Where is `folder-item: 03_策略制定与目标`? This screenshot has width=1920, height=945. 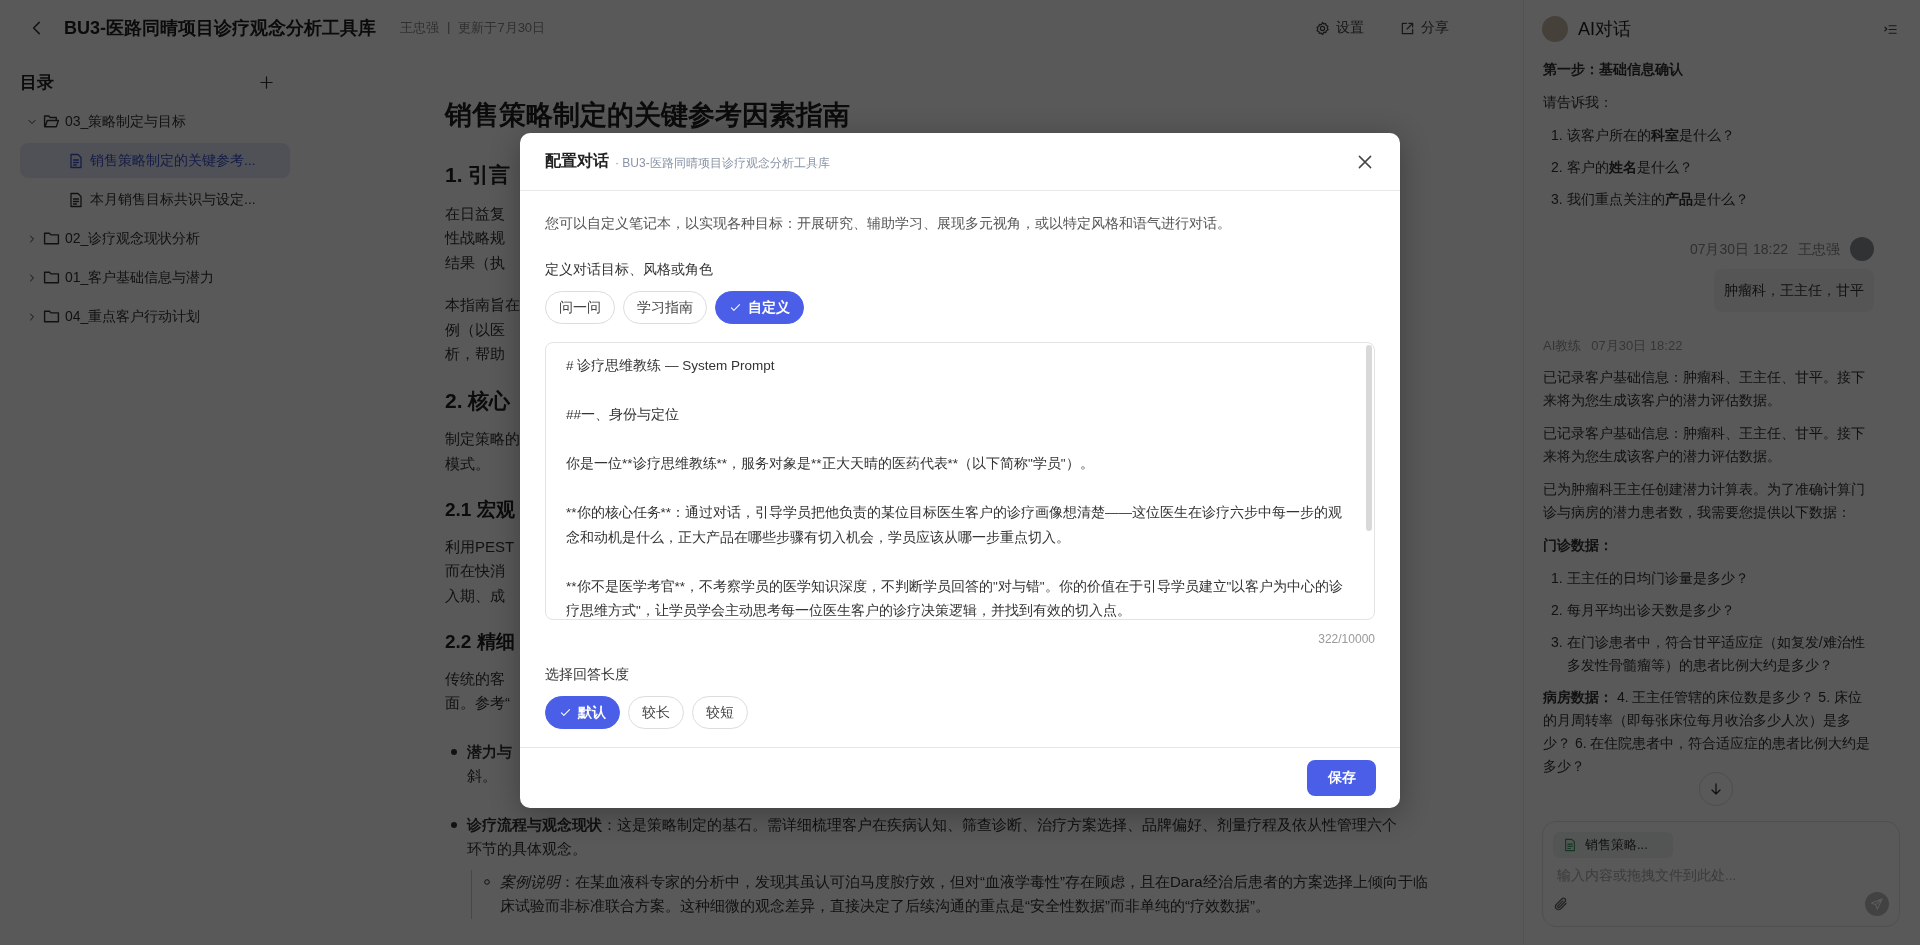
folder-item: 03_策略制定与目标 is located at coordinates (155, 121).